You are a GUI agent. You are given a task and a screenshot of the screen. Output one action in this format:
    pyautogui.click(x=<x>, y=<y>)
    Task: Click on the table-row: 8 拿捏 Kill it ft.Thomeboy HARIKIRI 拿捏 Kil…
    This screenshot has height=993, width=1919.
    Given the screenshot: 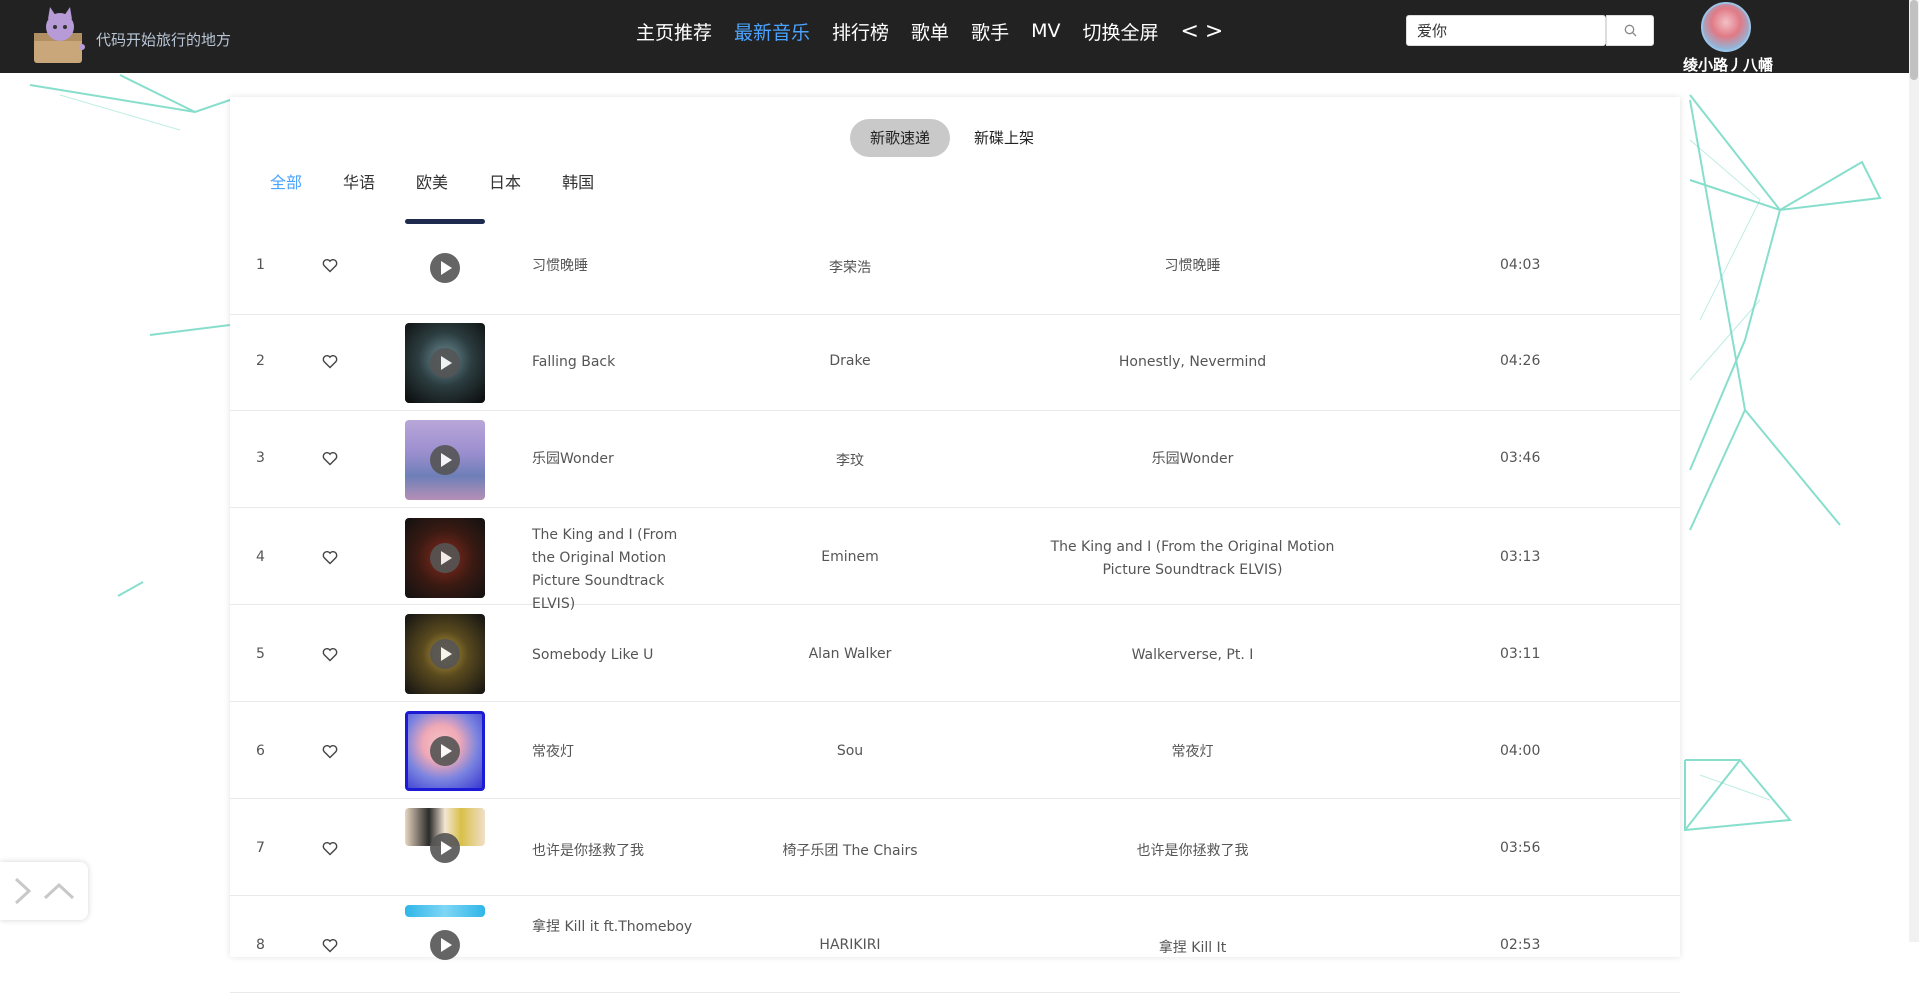 What is the action you would take?
    pyautogui.click(x=955, y=945)
    